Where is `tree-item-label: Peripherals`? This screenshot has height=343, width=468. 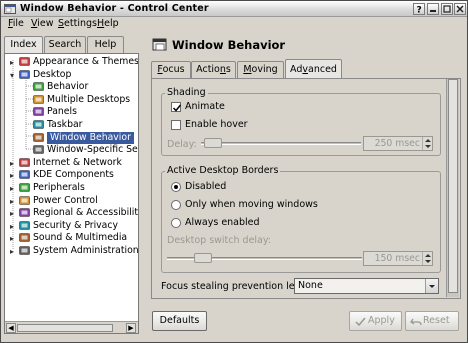 tree-item-label: Peripherals is located at coordinates (59, 187).